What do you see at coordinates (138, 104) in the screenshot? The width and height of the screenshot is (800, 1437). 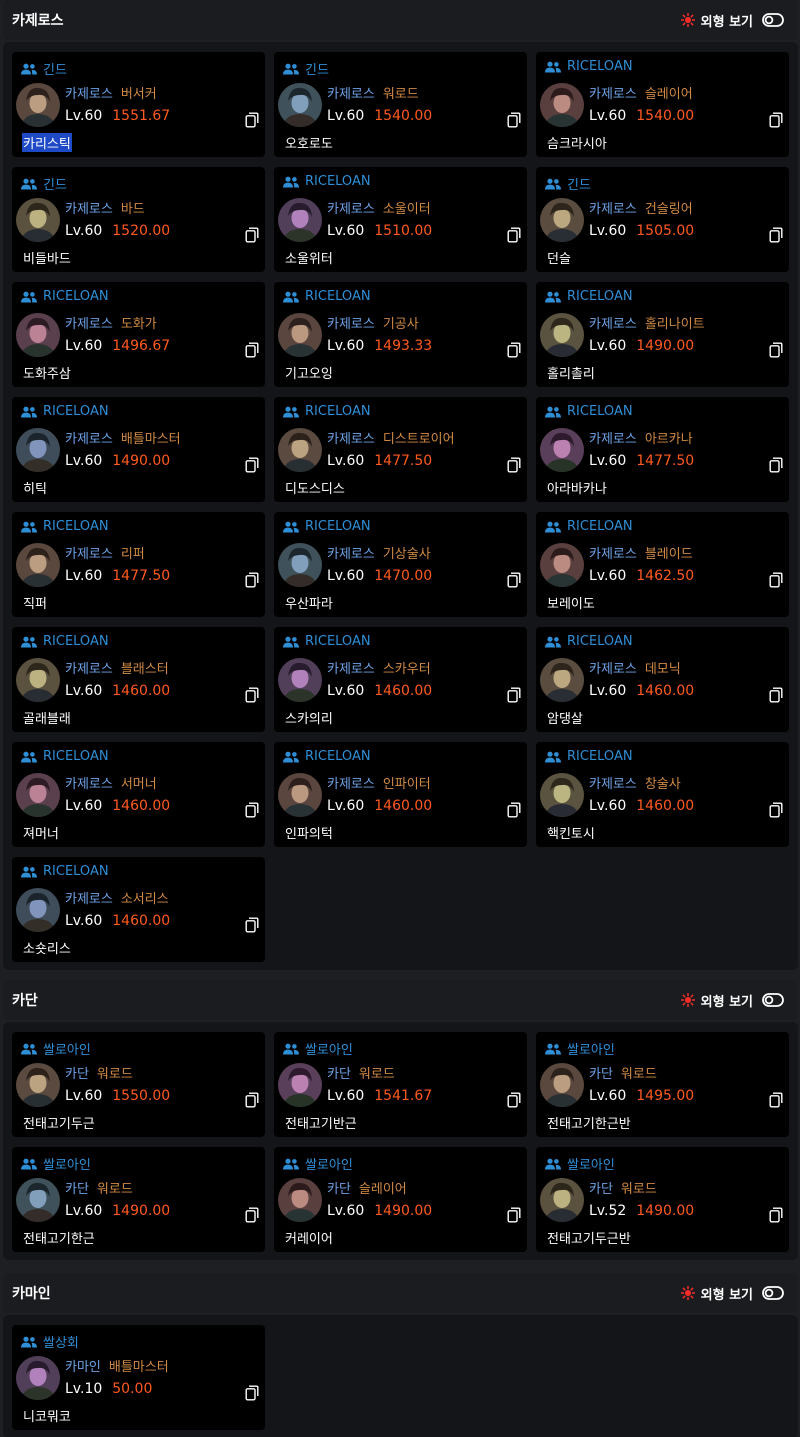 I see `character-card: 긴드 카제로스 버서커 Lv.60 1551.67 카리스틱` at bounding box center [138, 104].